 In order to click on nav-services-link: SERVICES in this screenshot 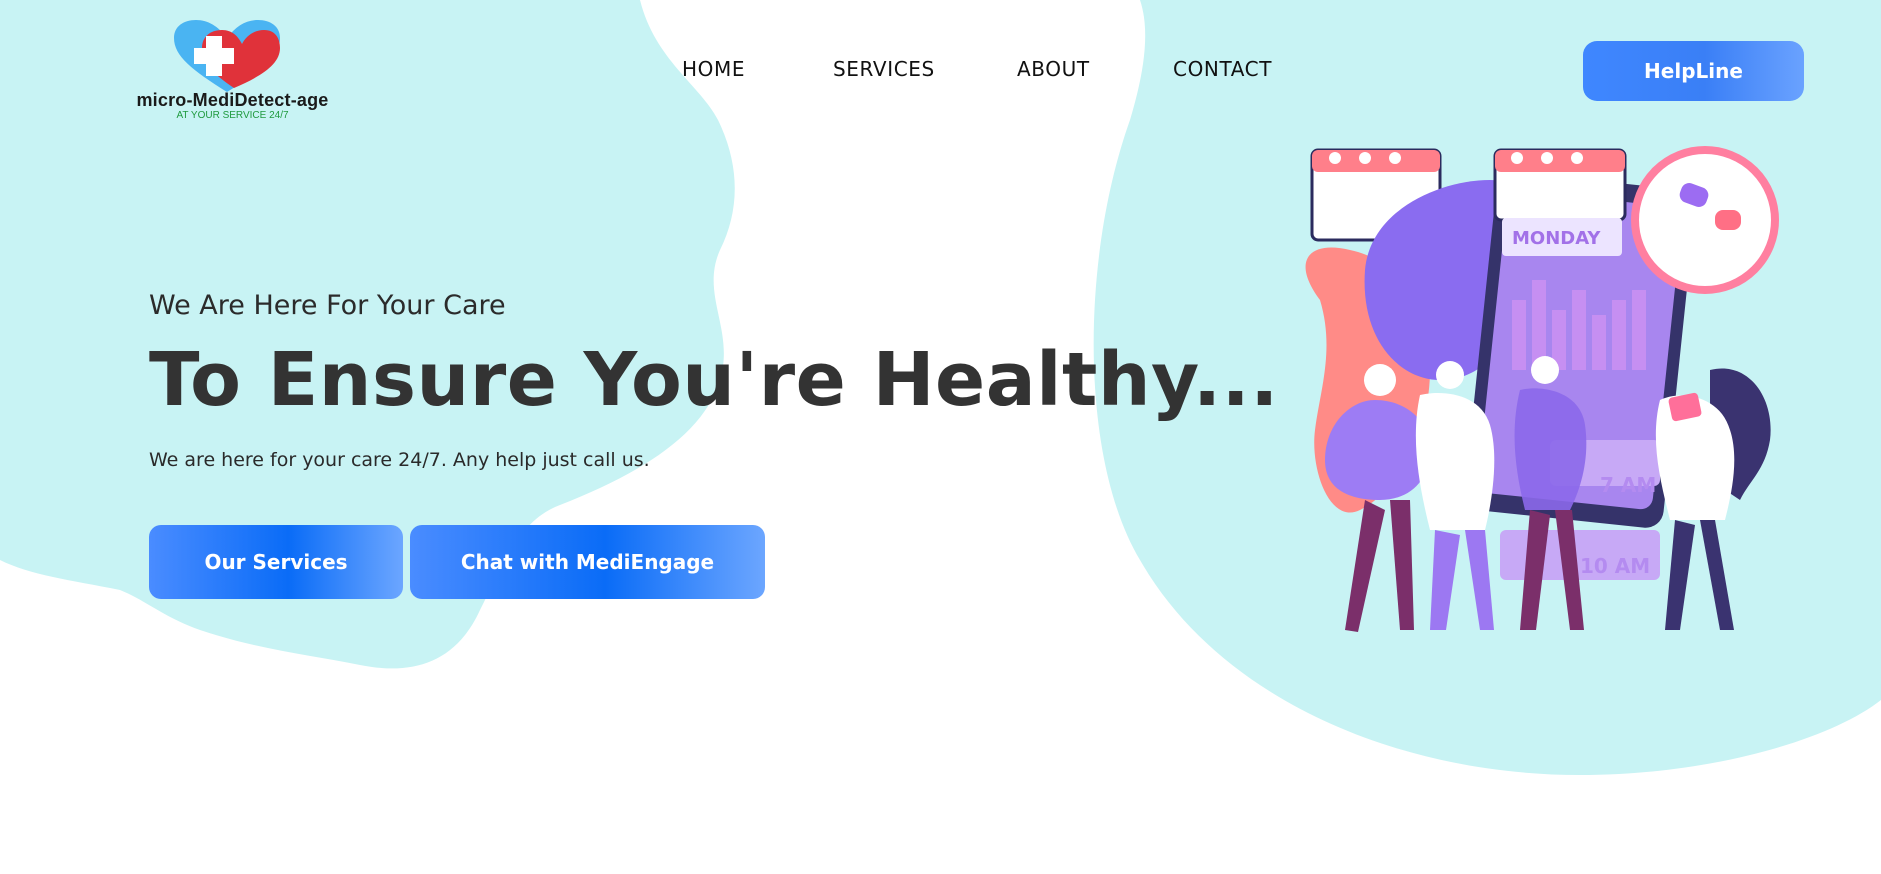, I will do `click(884, 69)`.